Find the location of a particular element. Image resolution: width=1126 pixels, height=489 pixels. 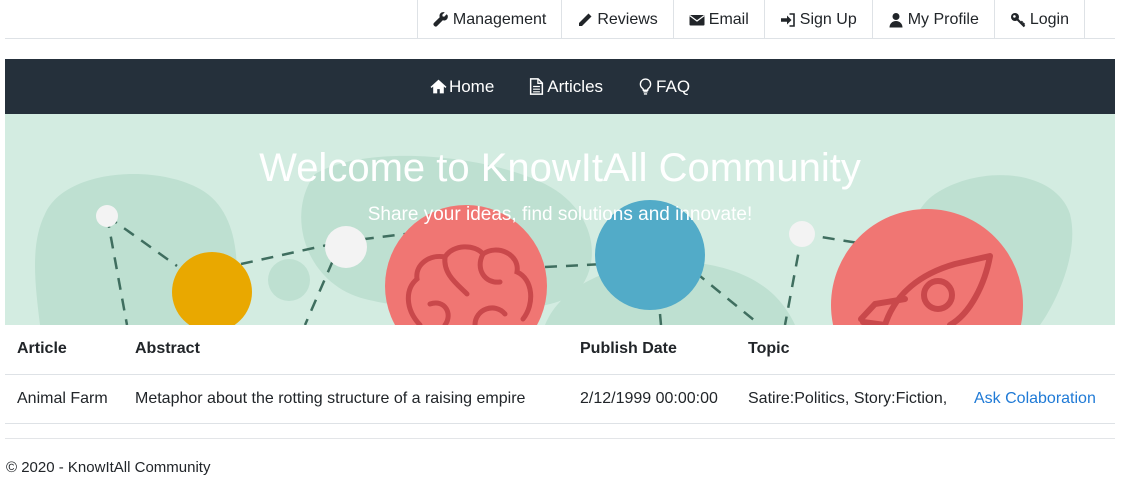

user-icon is located at coordinates (896, 20).